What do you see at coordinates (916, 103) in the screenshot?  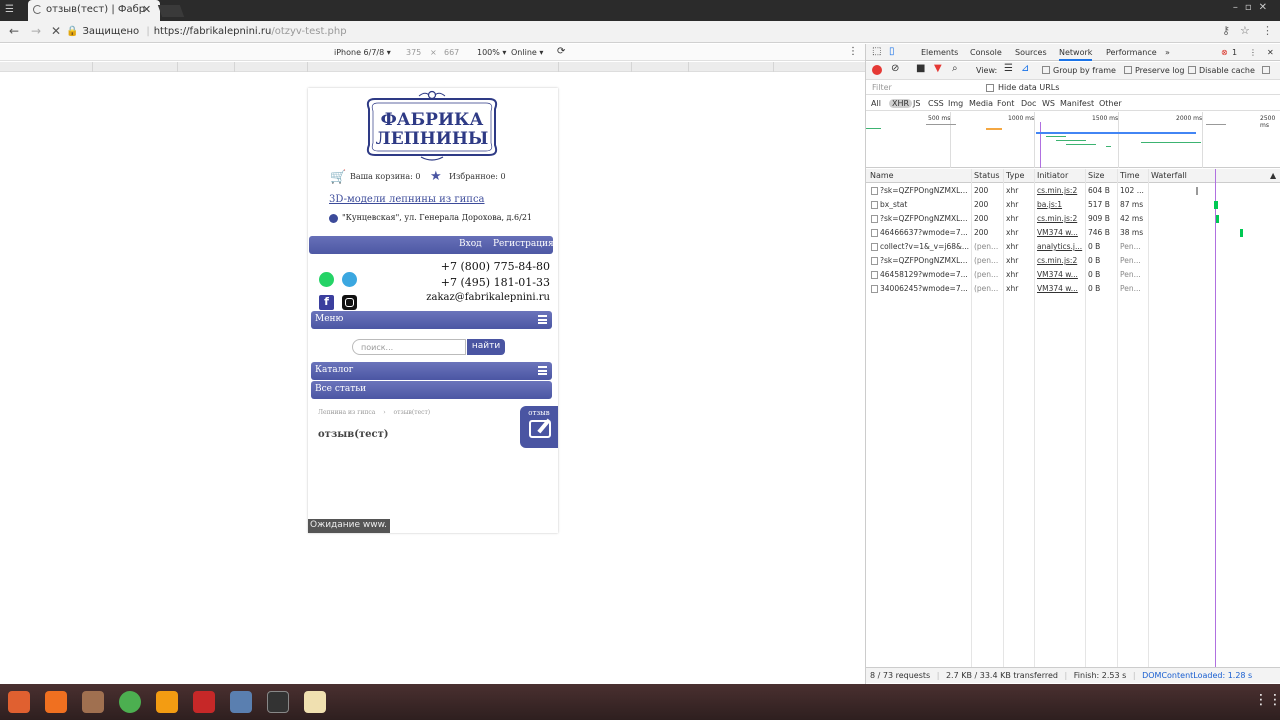 I see `type-js: JS` at bounding box center [916, 103].